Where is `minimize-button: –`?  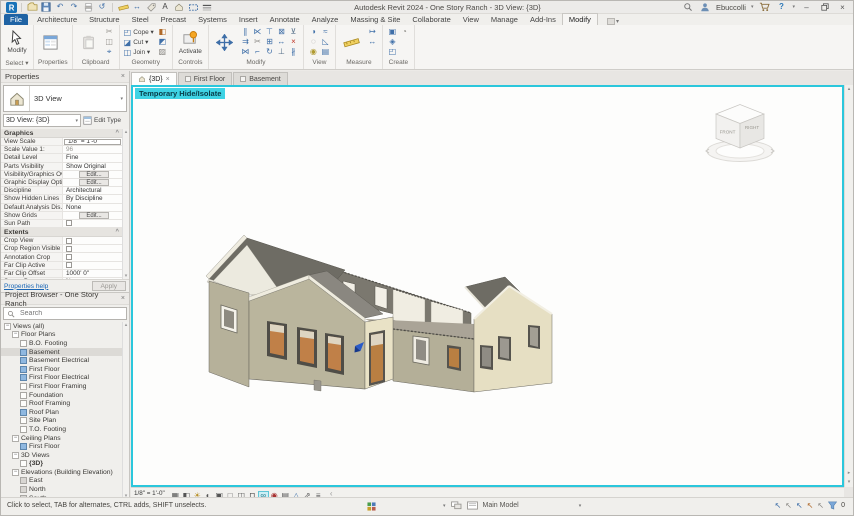 minimize-button: – is located at coordinates (806, 7).